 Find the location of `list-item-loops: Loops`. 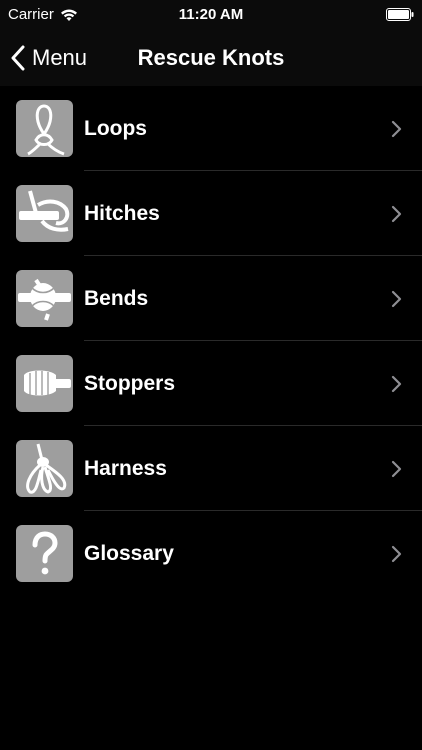

list-item-loops: Loops is located at coordinates (211, 128).